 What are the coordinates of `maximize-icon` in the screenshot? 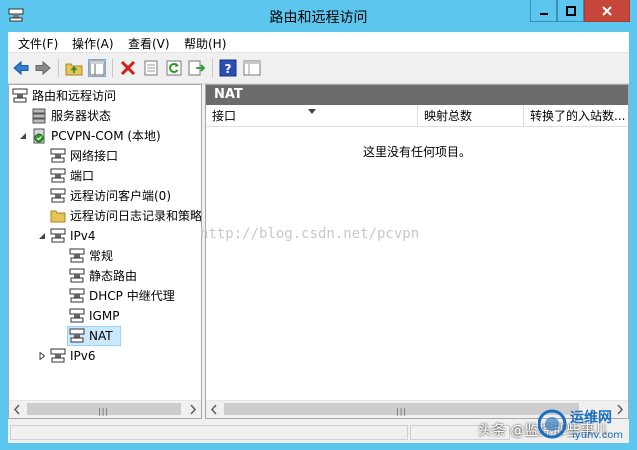 It's located at (570, 10).